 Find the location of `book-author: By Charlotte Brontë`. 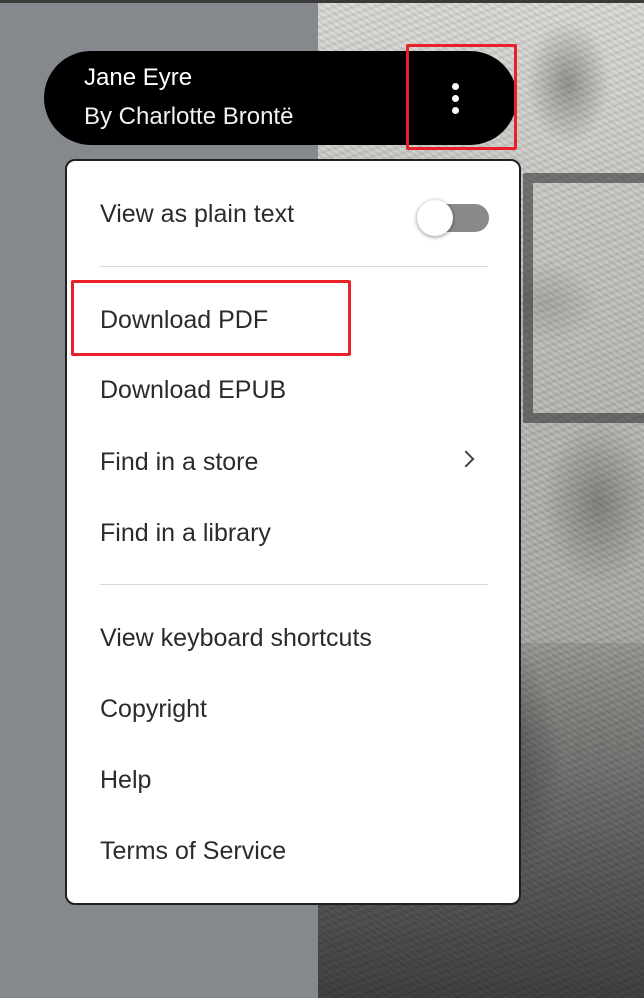

book-author: By Charlotte Brontë is located at coordinates (189, 116).